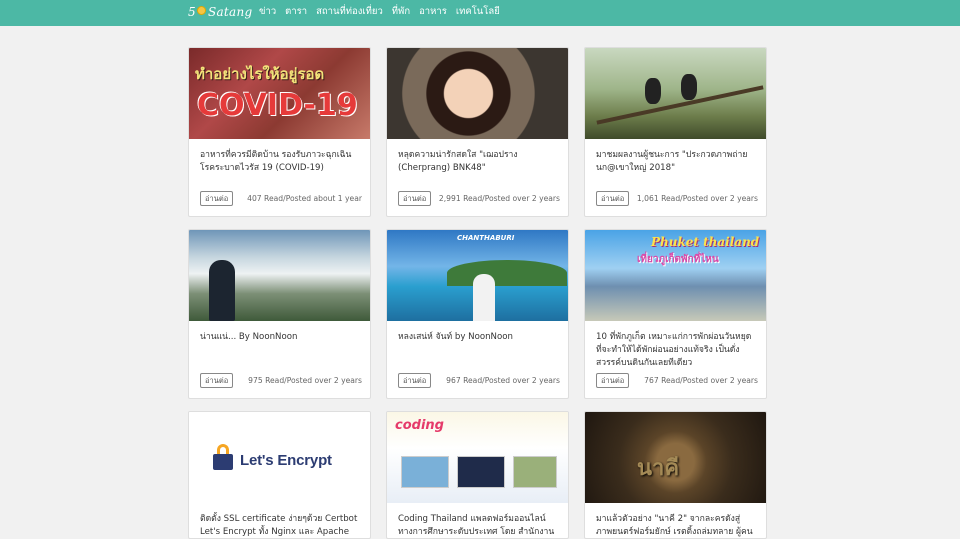  I want to click on brand-logo: 5 Satang, so click(220, 12).